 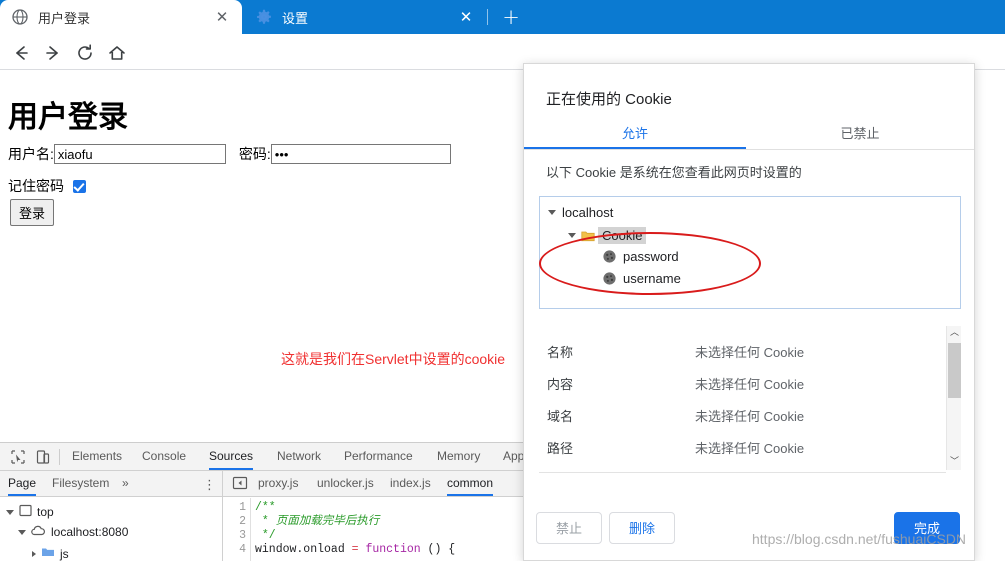 What do you see at coordinates (50, 553) in the screenshot?
I see `tree-item-js: js` at bounding box center [50, 553].